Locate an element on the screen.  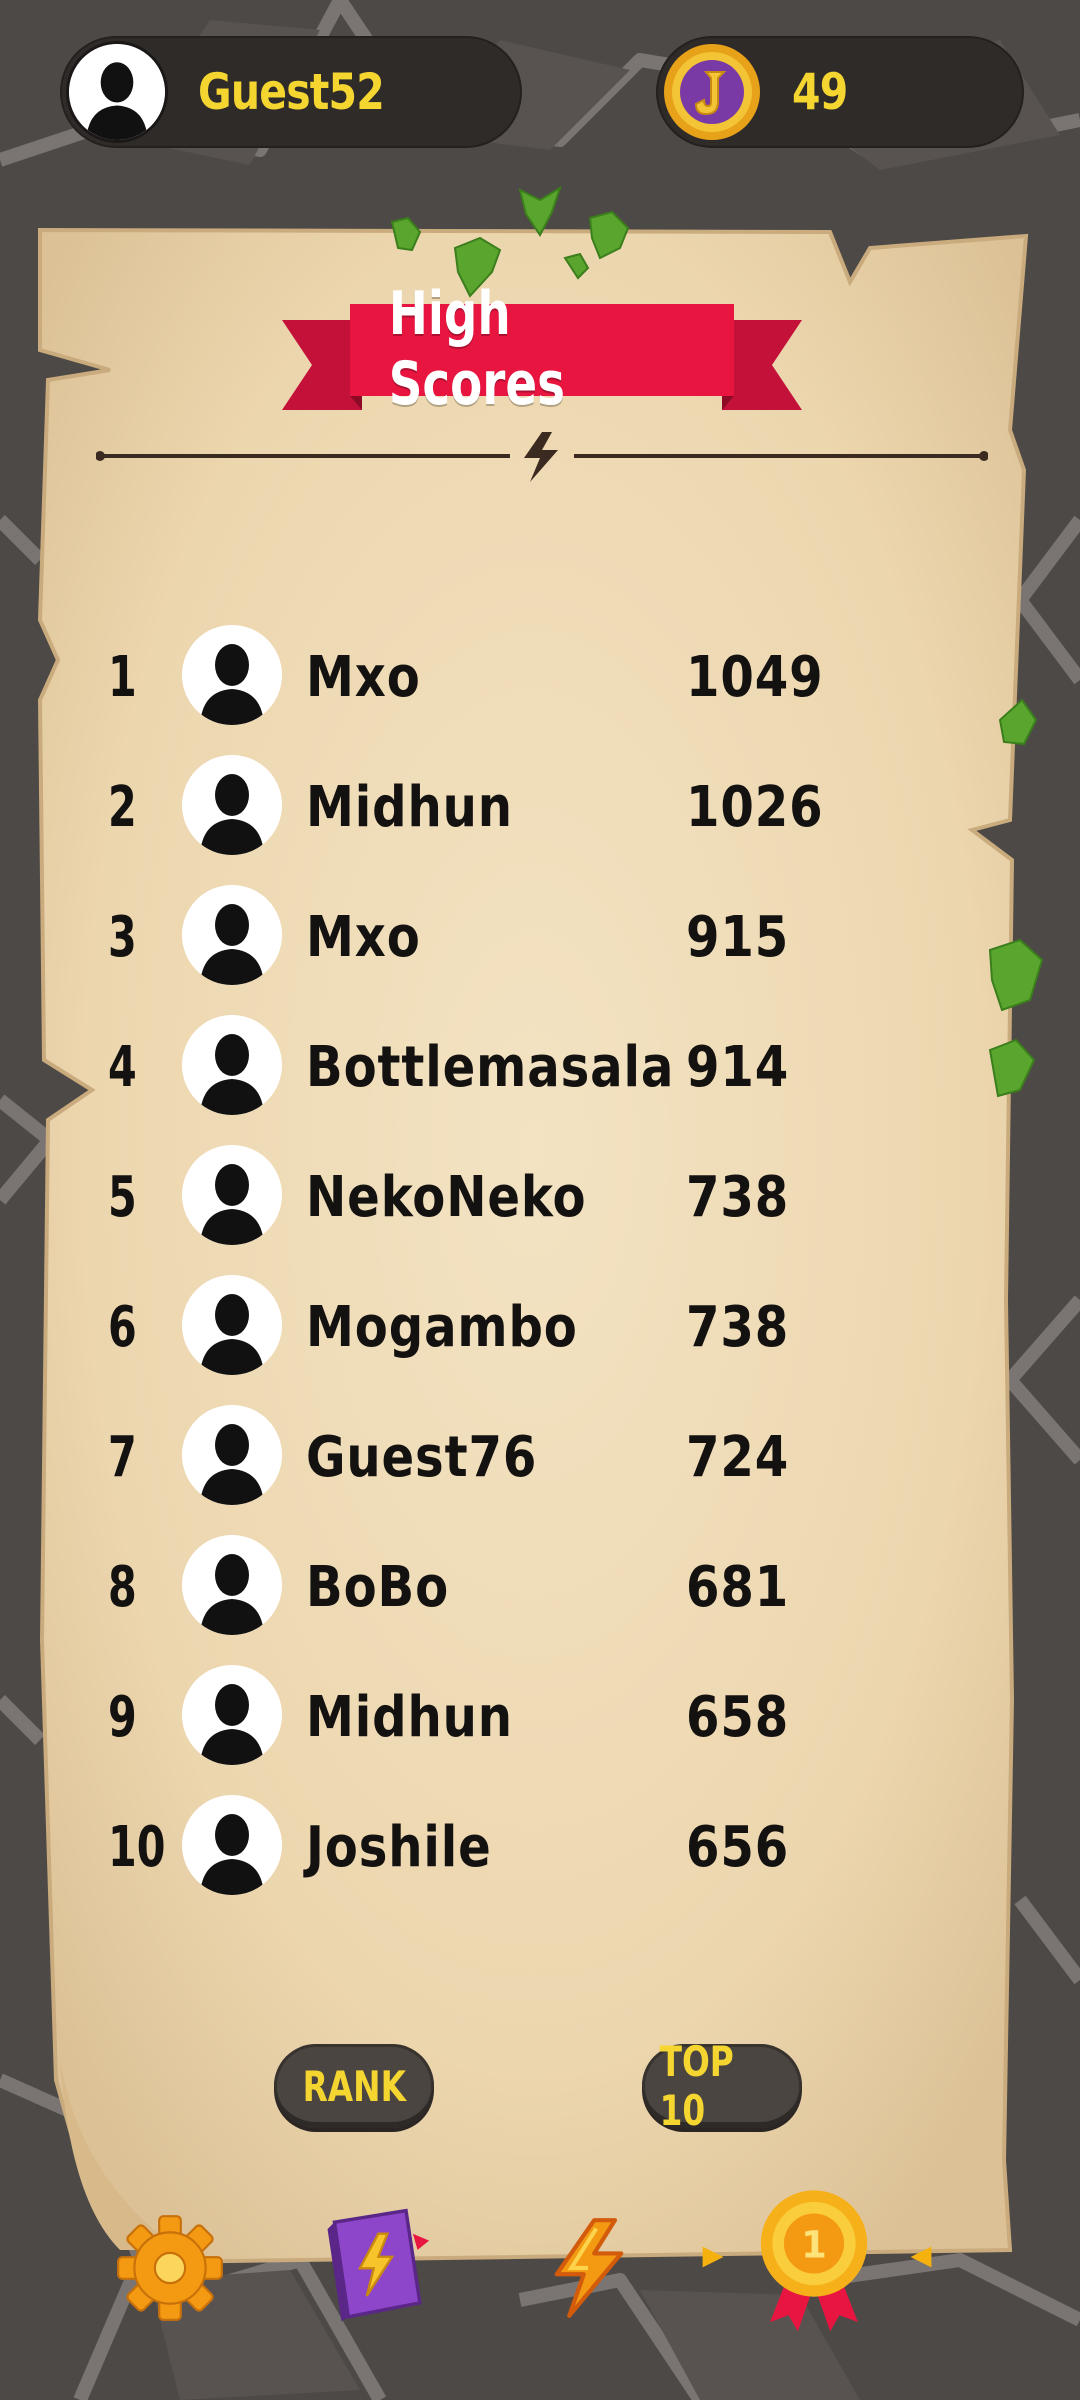
leaderboard-row: 3 Mxo 915 is located at coordinates (540, 940).